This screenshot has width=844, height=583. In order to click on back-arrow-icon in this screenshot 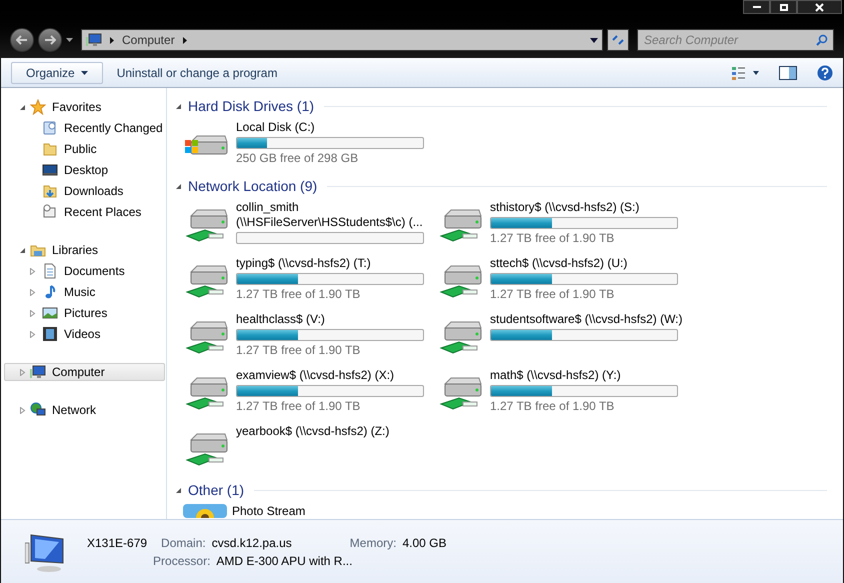, I will do `click(22, 40)`.